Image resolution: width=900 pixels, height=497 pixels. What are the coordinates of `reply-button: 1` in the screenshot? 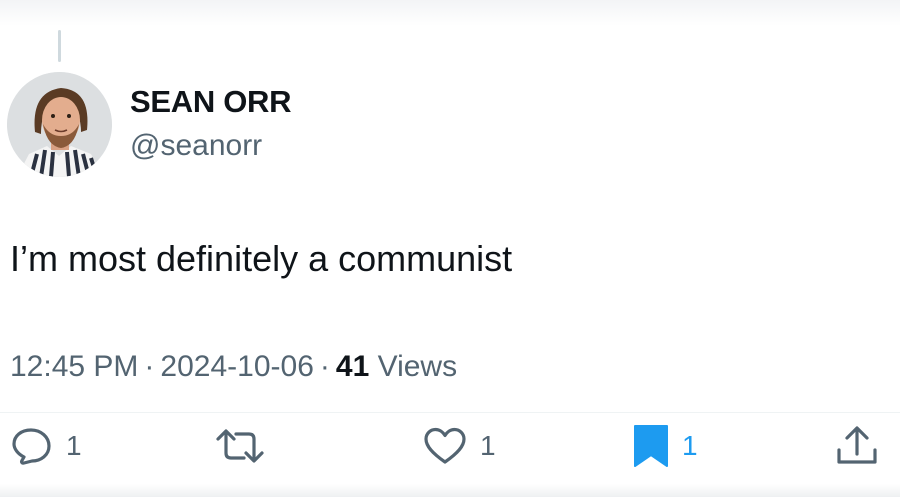 It's located at (46, 446).